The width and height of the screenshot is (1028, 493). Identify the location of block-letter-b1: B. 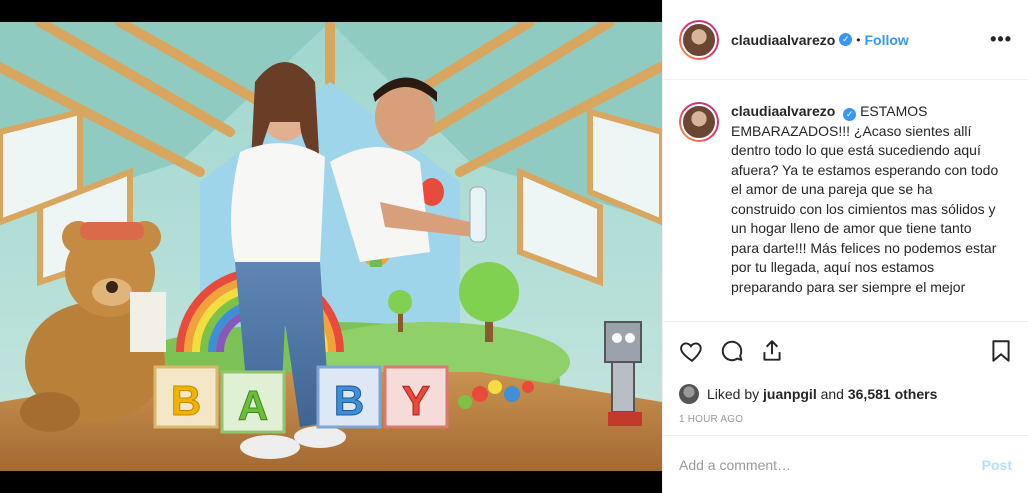
(186, 400).